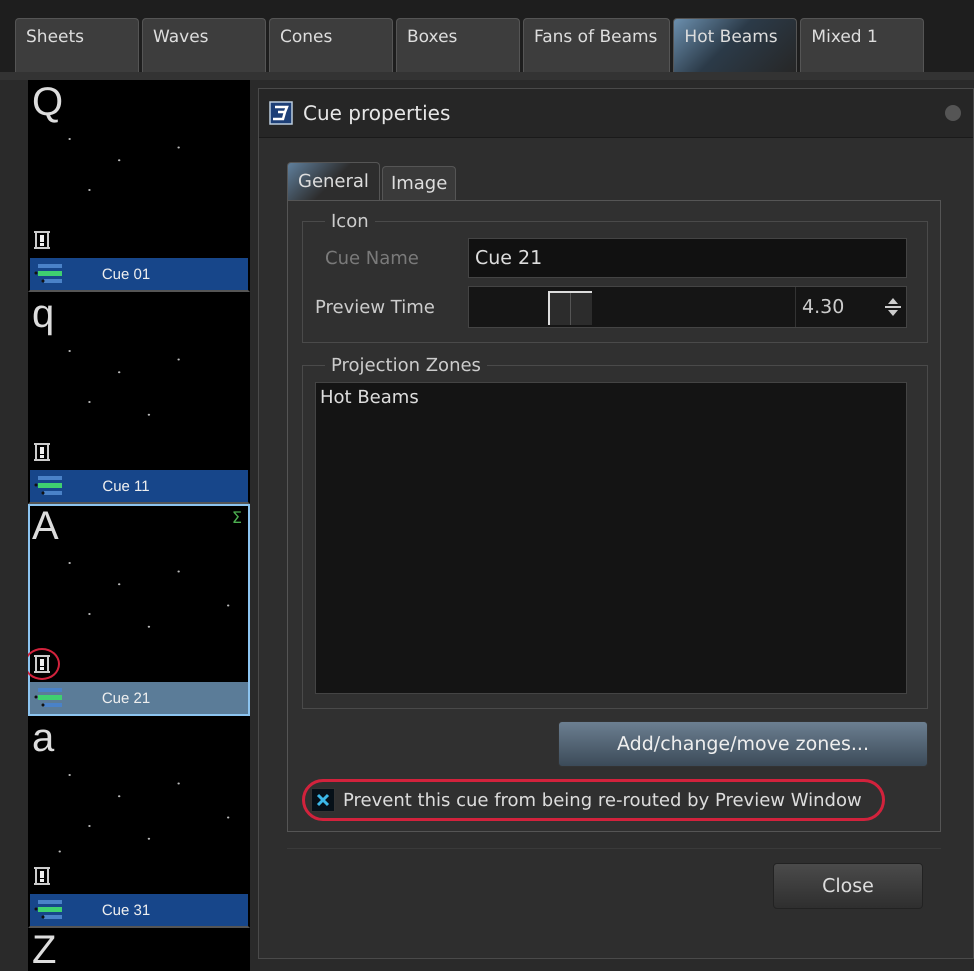 The height and width of the screenshot is (971, 974). What do you see at coordinates (47, 102) in the screenshot?
I see `cue-letter: Q` at bounding box center [47, 102].